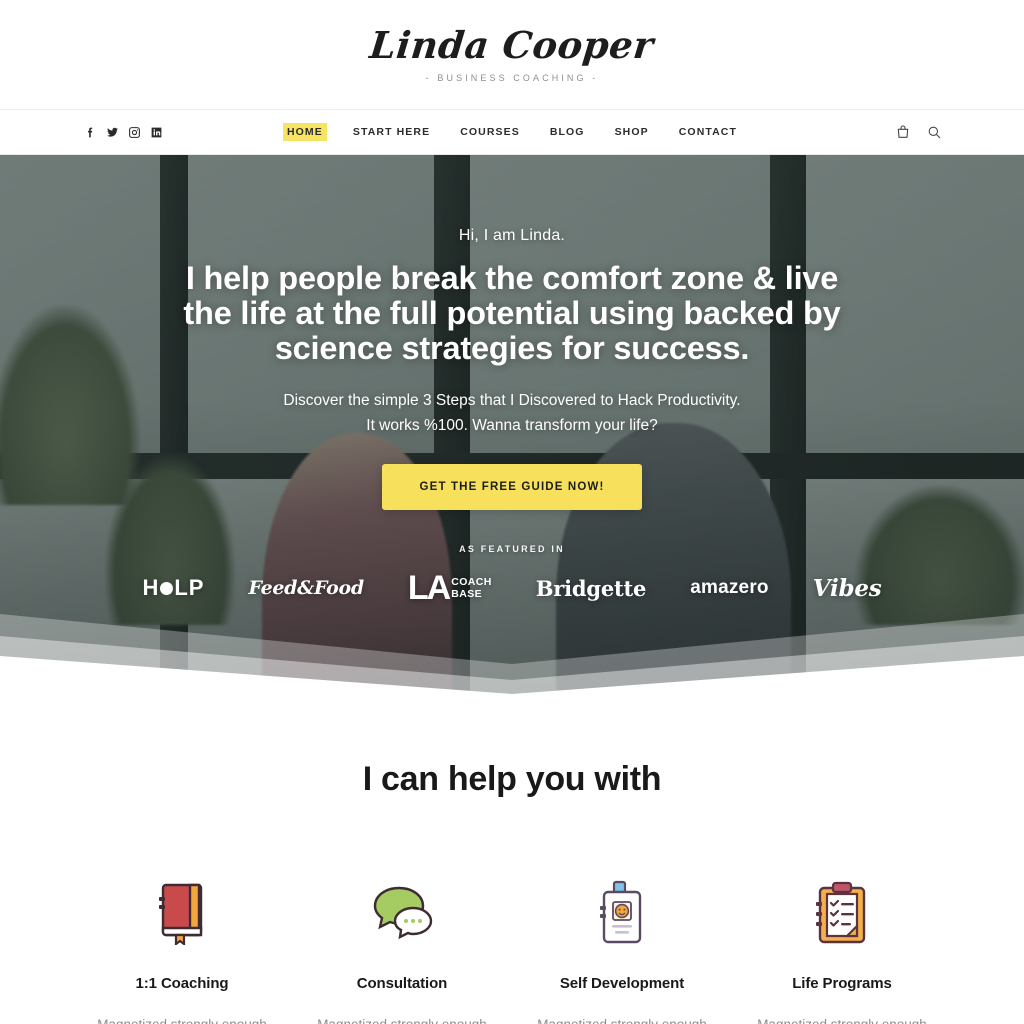  I want to click on service-title: 1:1 Coaching, so click(182, 983).